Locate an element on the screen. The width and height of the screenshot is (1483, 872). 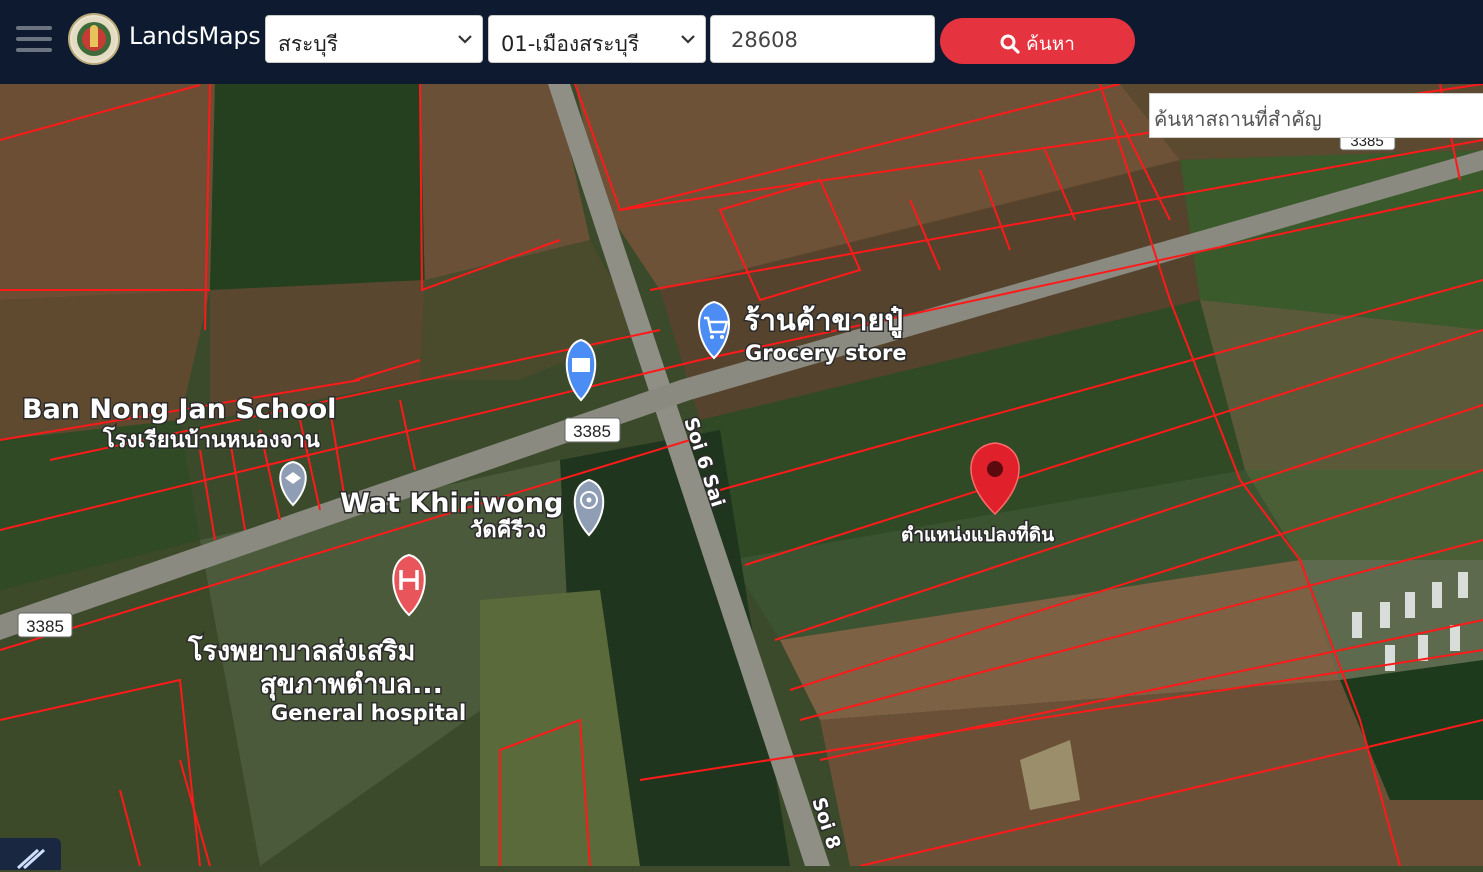
province-value: สระบุรี is located at coordinates (308, 44).